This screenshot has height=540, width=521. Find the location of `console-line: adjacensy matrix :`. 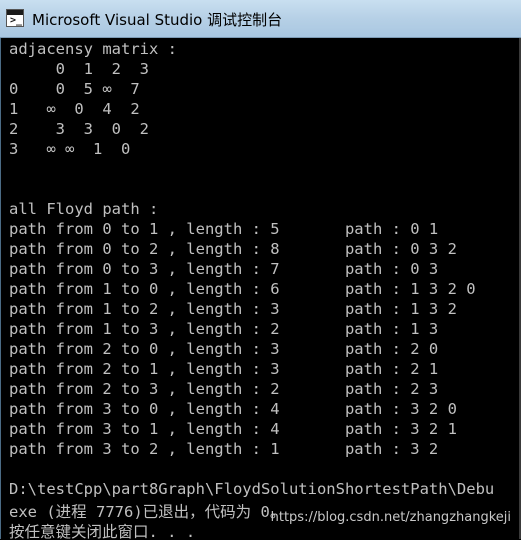

console-line: adjacensy matrix : is located at coordinates (93, 49).